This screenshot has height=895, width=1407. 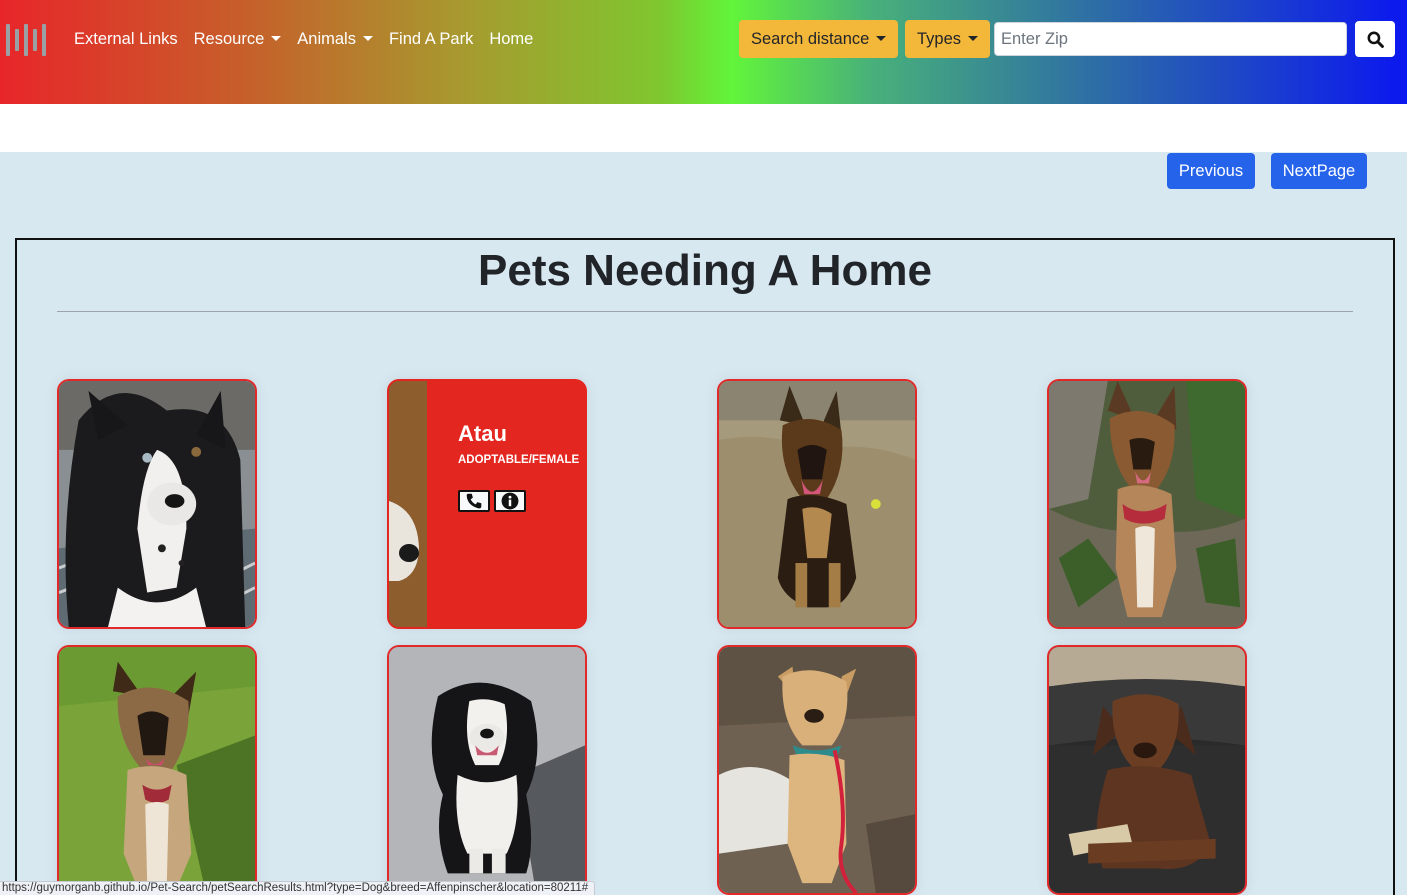 I want to click on search-distance-dropdown: Search distance, so click(x=819, y=39).